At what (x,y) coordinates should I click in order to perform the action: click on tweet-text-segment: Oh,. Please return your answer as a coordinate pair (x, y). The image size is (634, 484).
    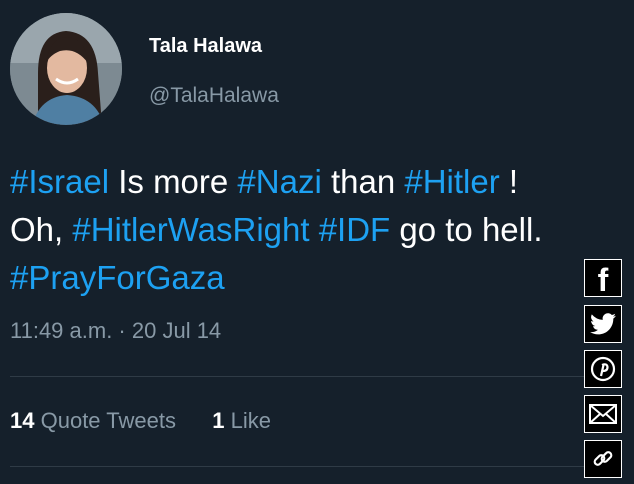
    Looking at the image, I should click on (41, 229).